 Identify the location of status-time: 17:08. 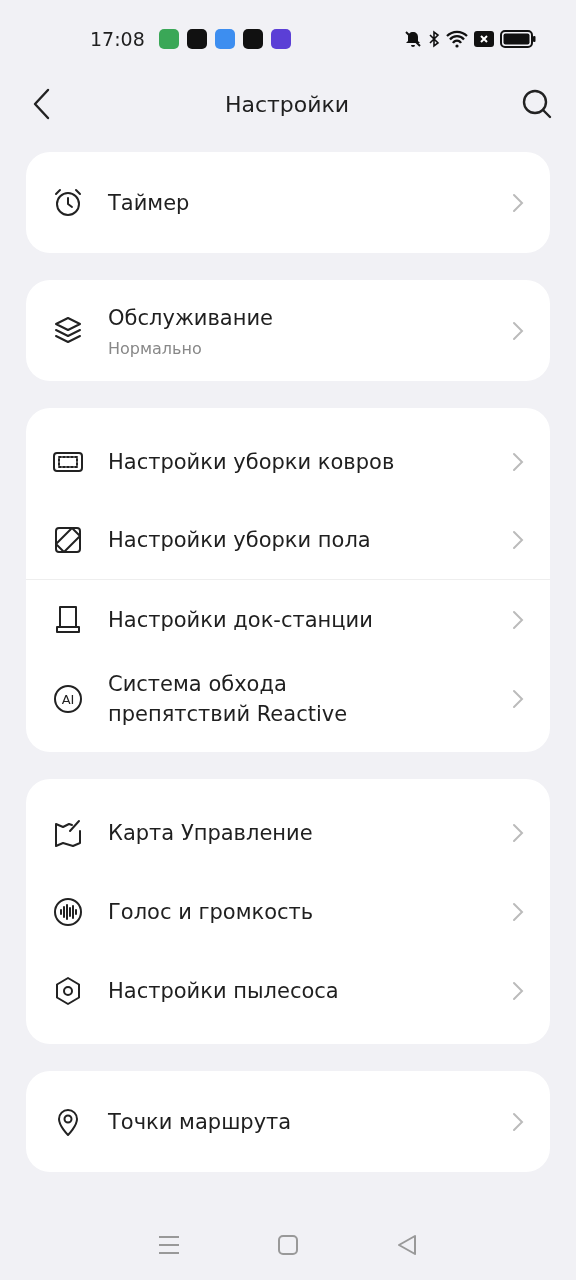
(117, 39).